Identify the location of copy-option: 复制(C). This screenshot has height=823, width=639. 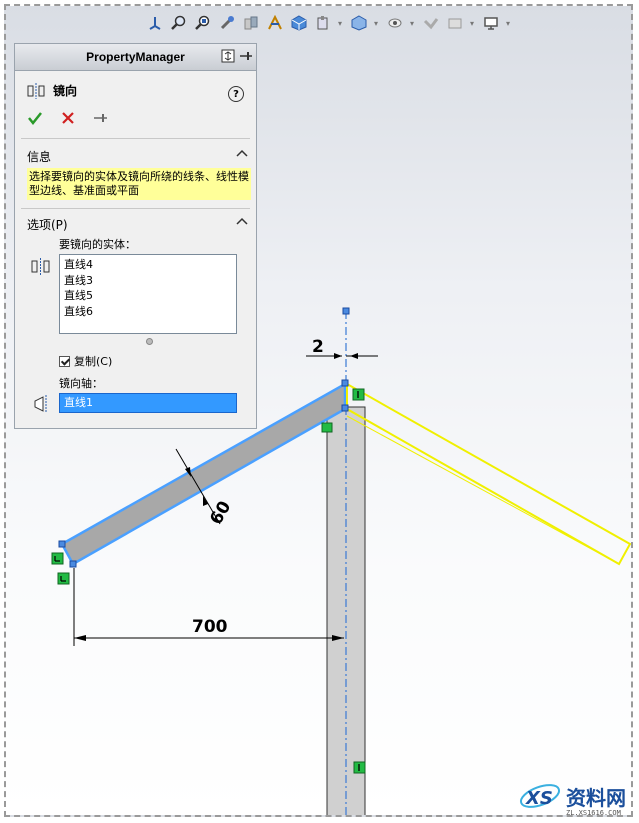
(85, 361).